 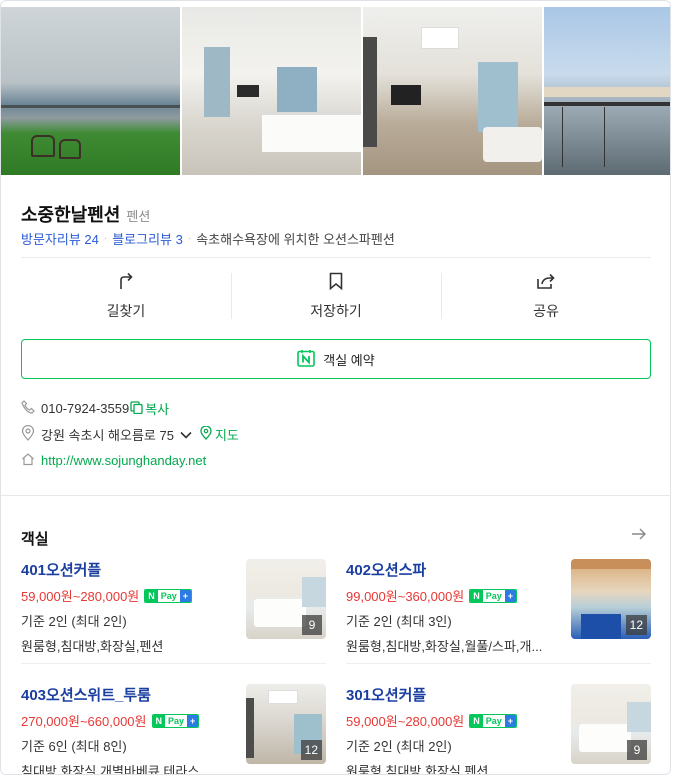 I want to click on bookmark-icon, so click(x=336, y=282).